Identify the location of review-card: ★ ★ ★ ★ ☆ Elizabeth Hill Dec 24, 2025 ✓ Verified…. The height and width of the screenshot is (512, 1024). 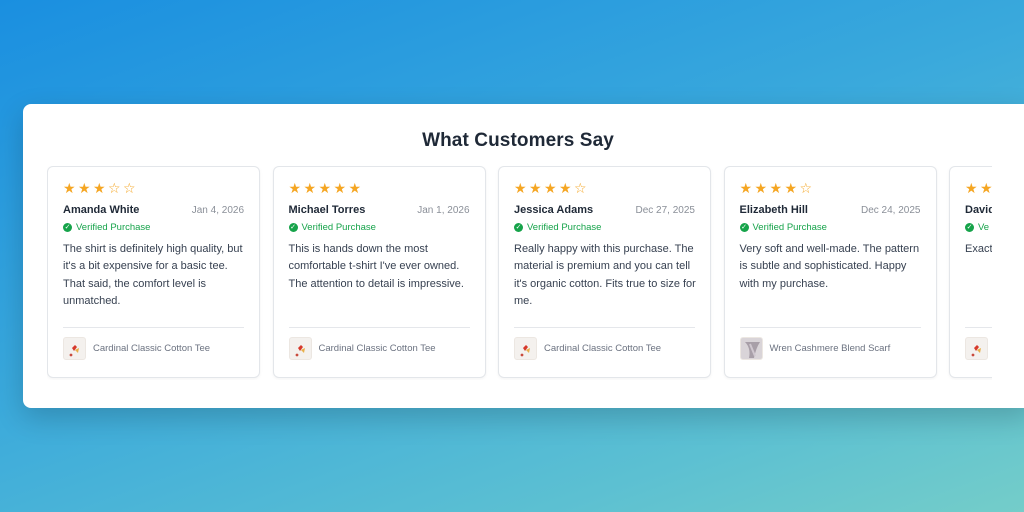
(830, 272).